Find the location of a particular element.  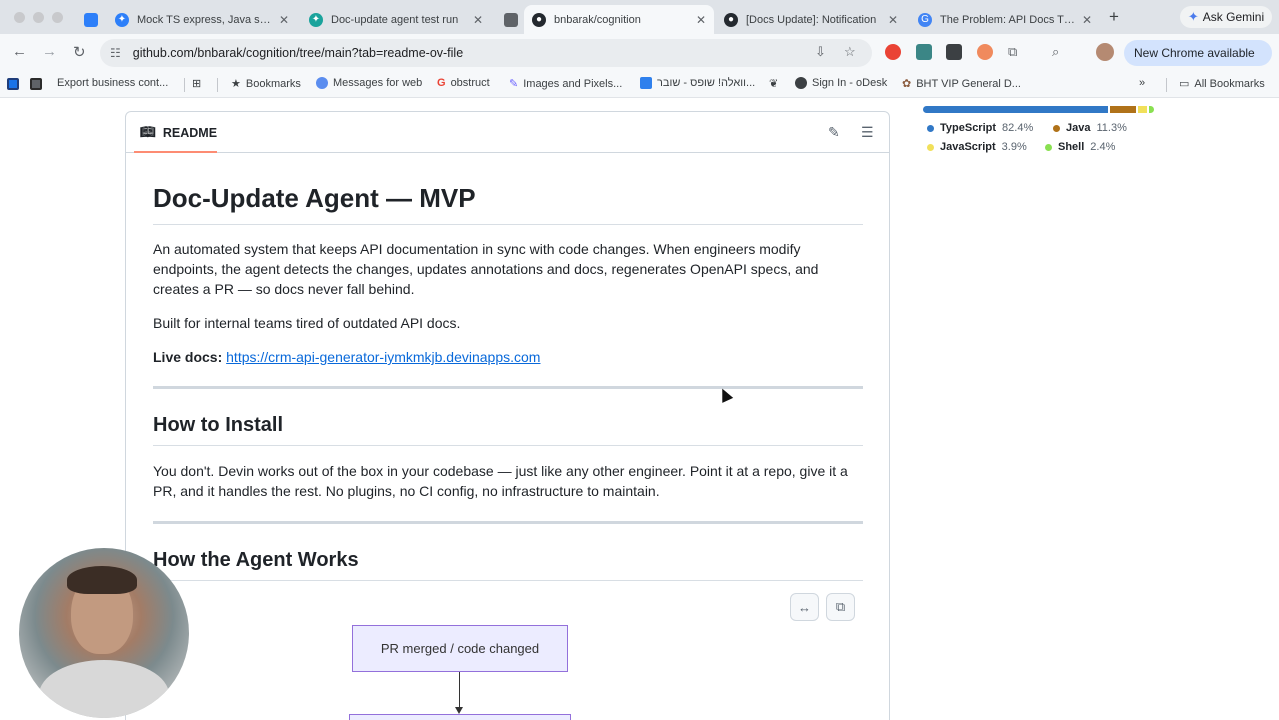

google-icon: G is located at coordinates (925, 19).